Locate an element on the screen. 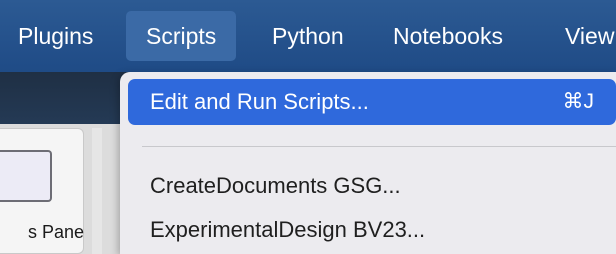  menu-python: Python is located at coordinates (308, 36).